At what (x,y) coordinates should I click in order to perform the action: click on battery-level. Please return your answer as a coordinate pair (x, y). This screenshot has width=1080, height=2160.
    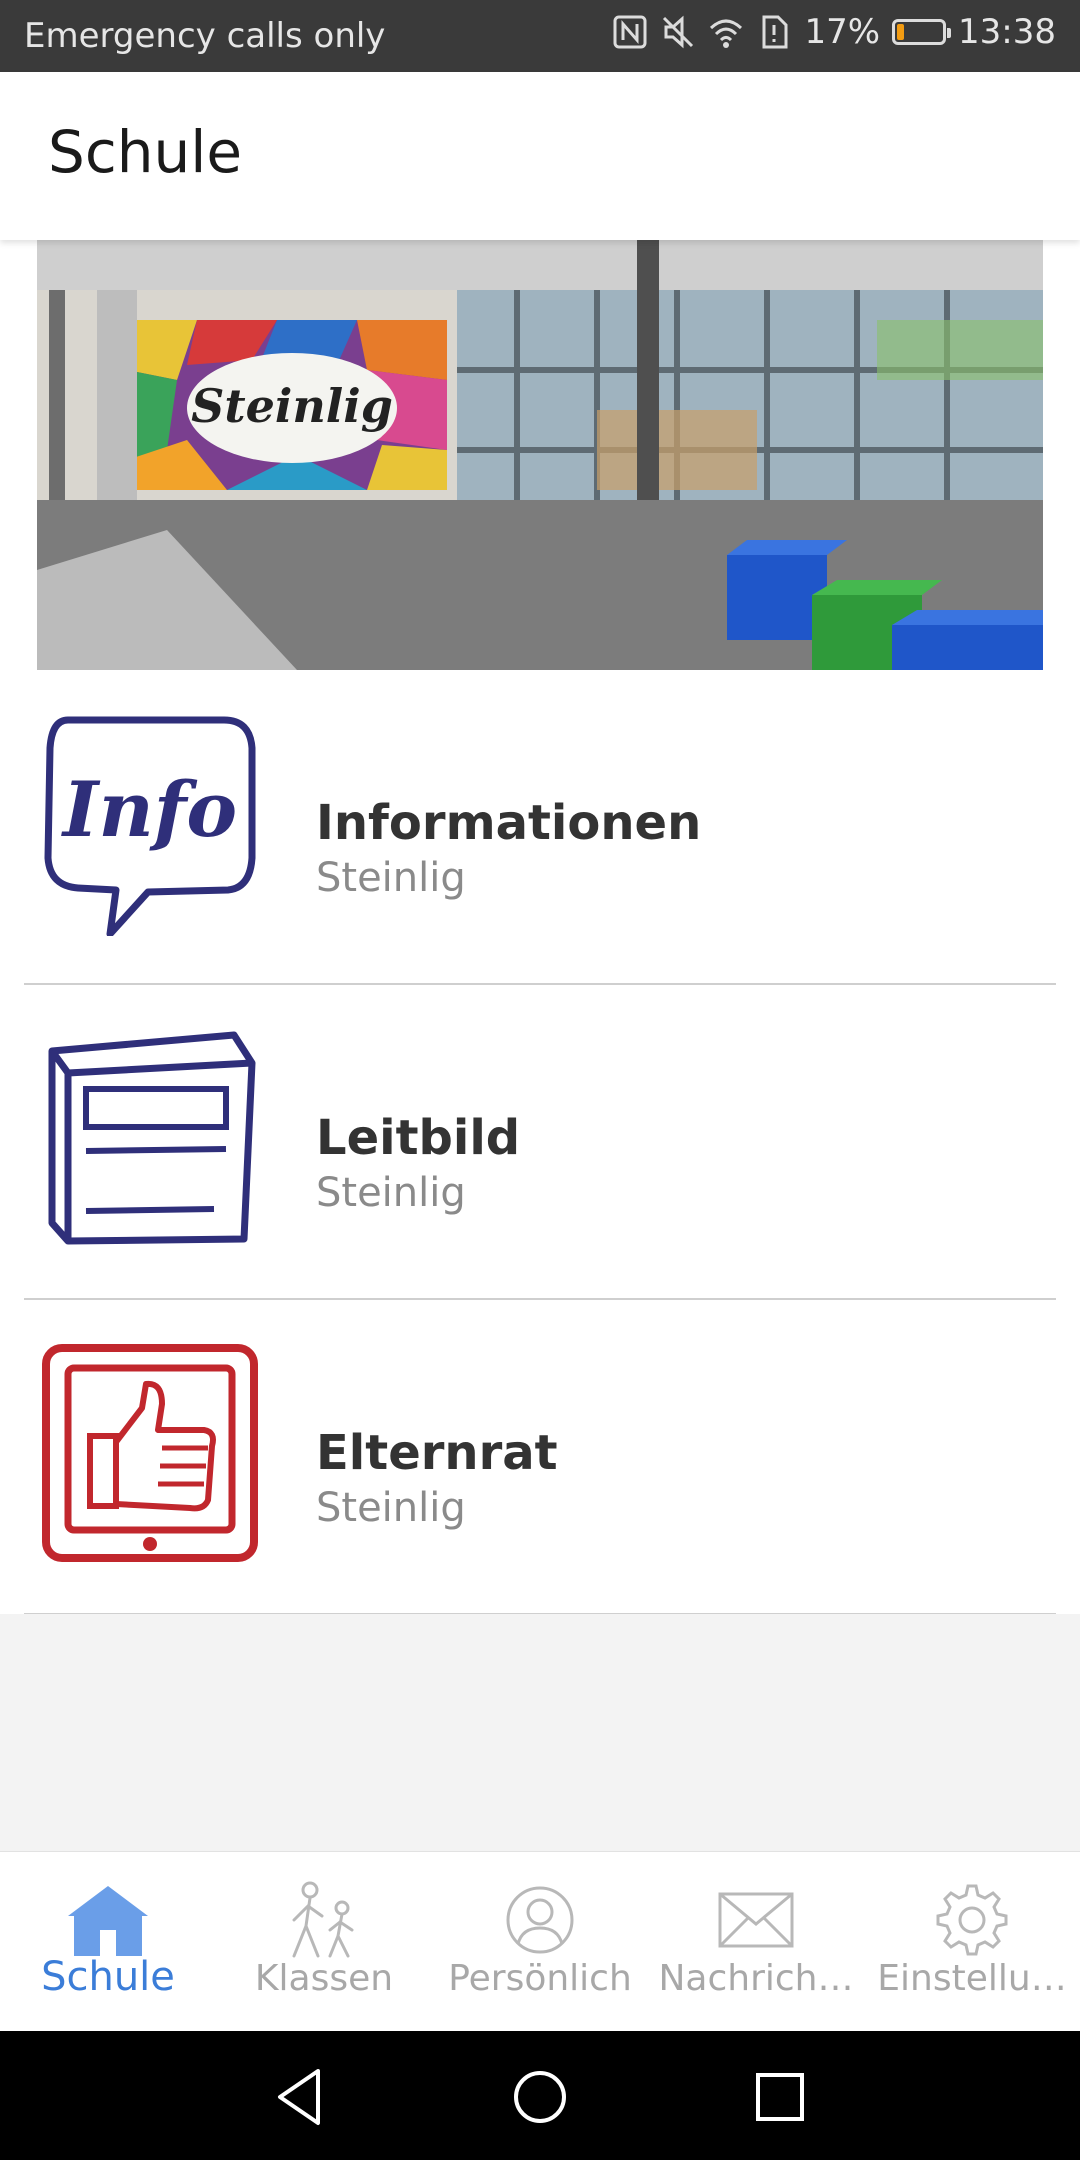
    Looking at the image, I should click on (901, 32).